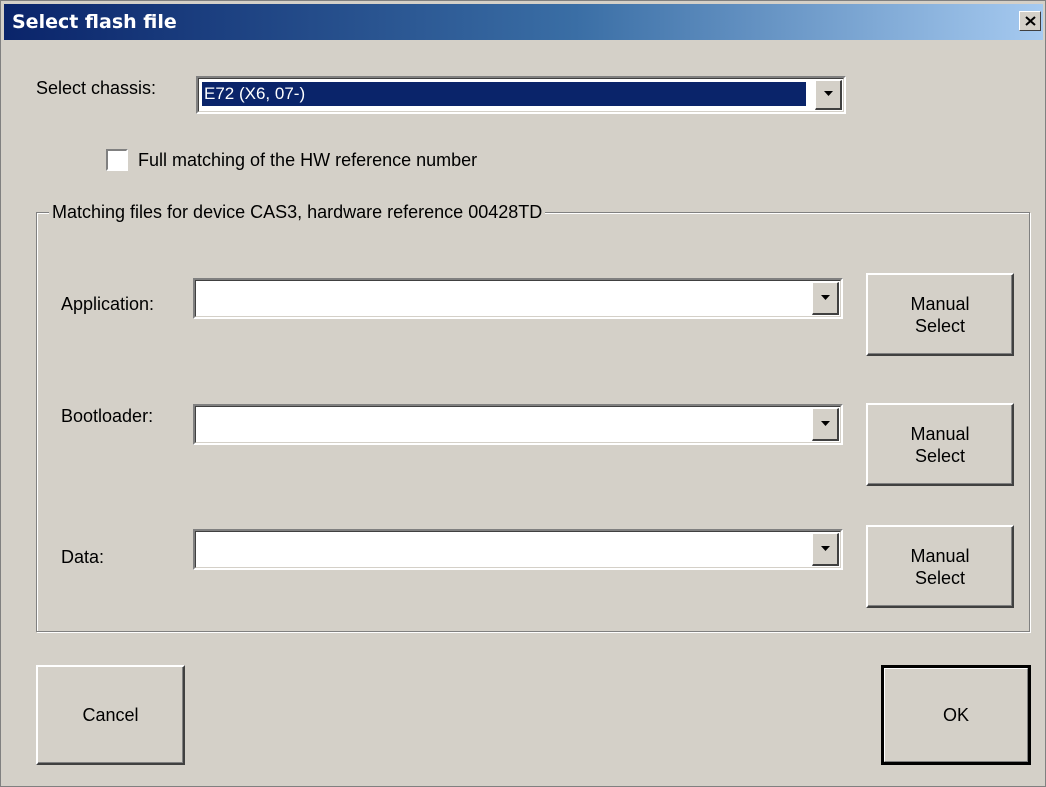 The width and height of the screenshot is (1046, 787). I want to click on chassis-selected-value: E72 (X6, 07-), so click(504, 94).